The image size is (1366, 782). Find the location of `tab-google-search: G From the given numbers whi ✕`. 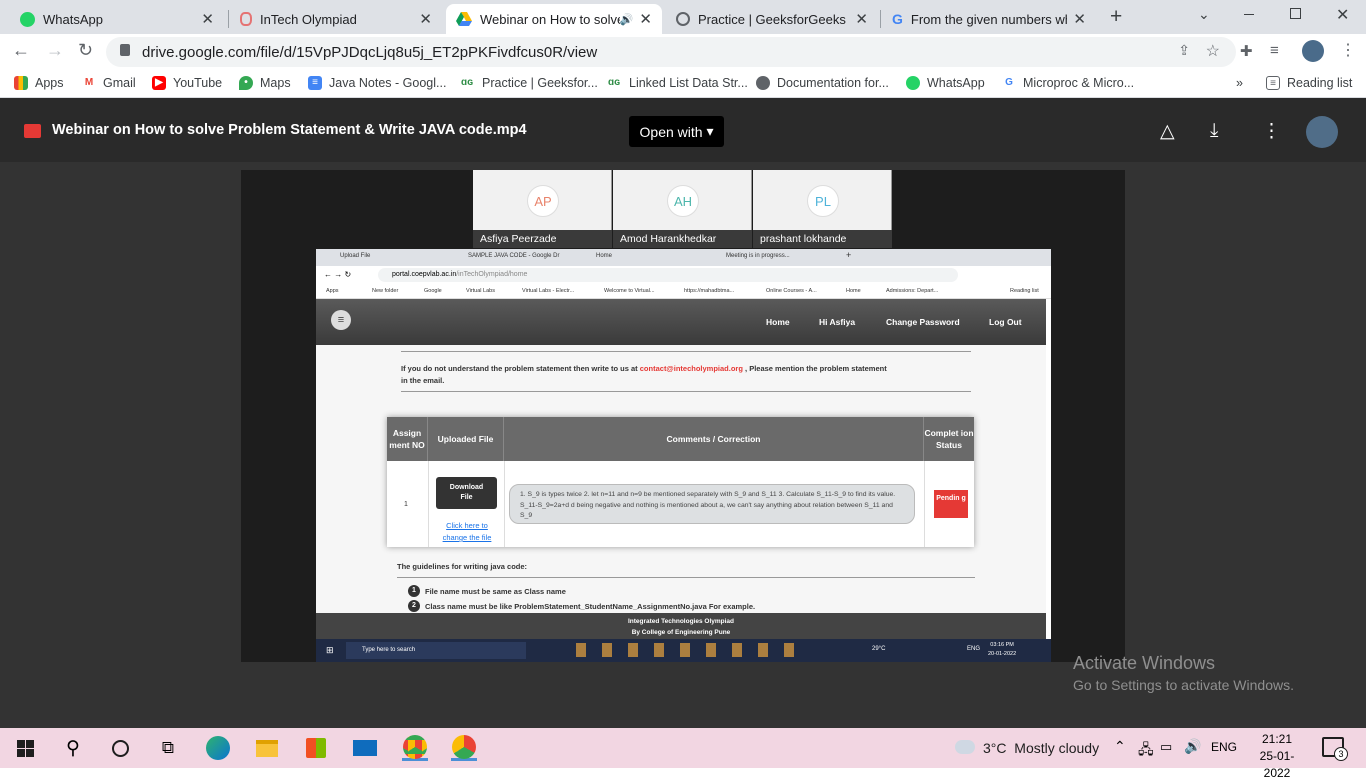

tab-google-search: G From the given numbers whi ✕ is located at coordinates (989, 19).